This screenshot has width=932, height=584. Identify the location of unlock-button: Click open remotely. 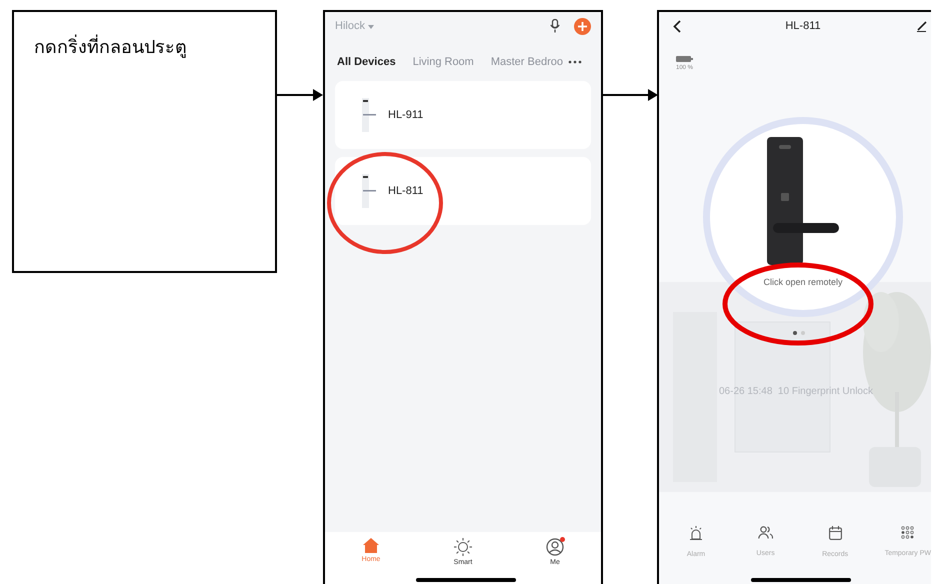
(803, 217).